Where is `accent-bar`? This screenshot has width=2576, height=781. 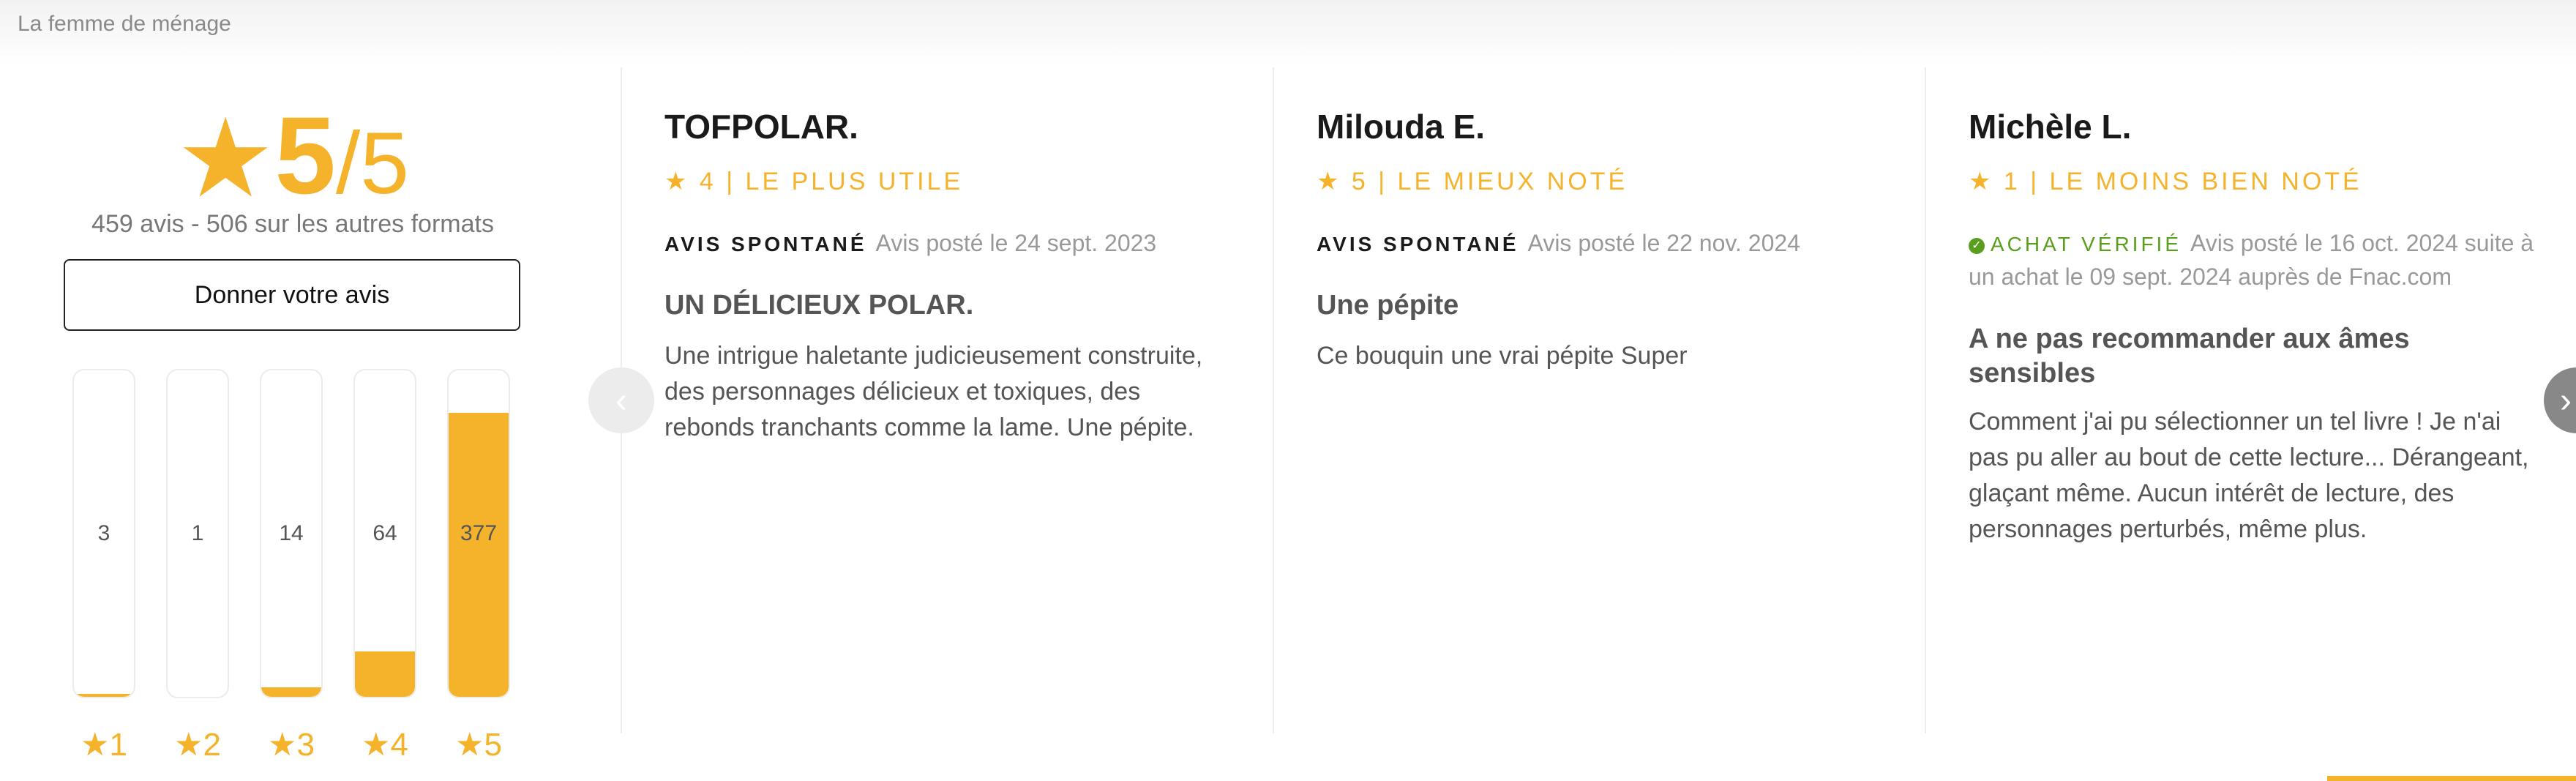 accent-bar is located at coordinates (2451, 778).